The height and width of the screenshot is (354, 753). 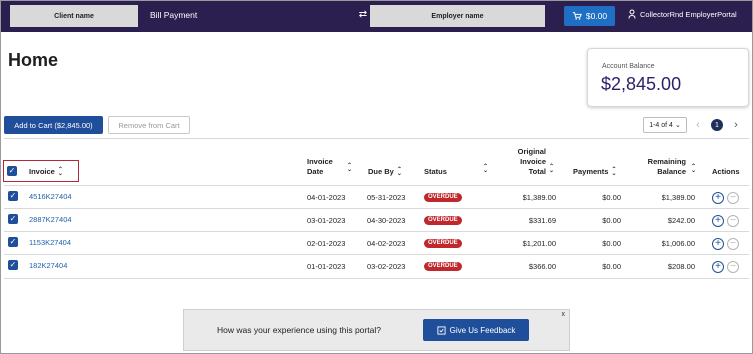 What do you see at coordinates (326, 220) in the screenshot?
I see `invoice-date: 03-01-2023` at bounding box center [326, 220].